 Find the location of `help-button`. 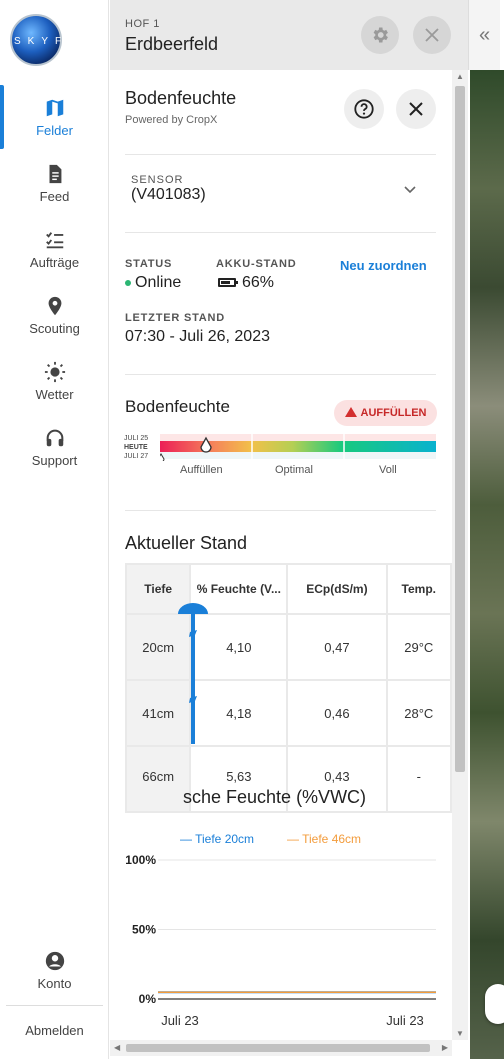

help-button is located at coordinates (364, 109).